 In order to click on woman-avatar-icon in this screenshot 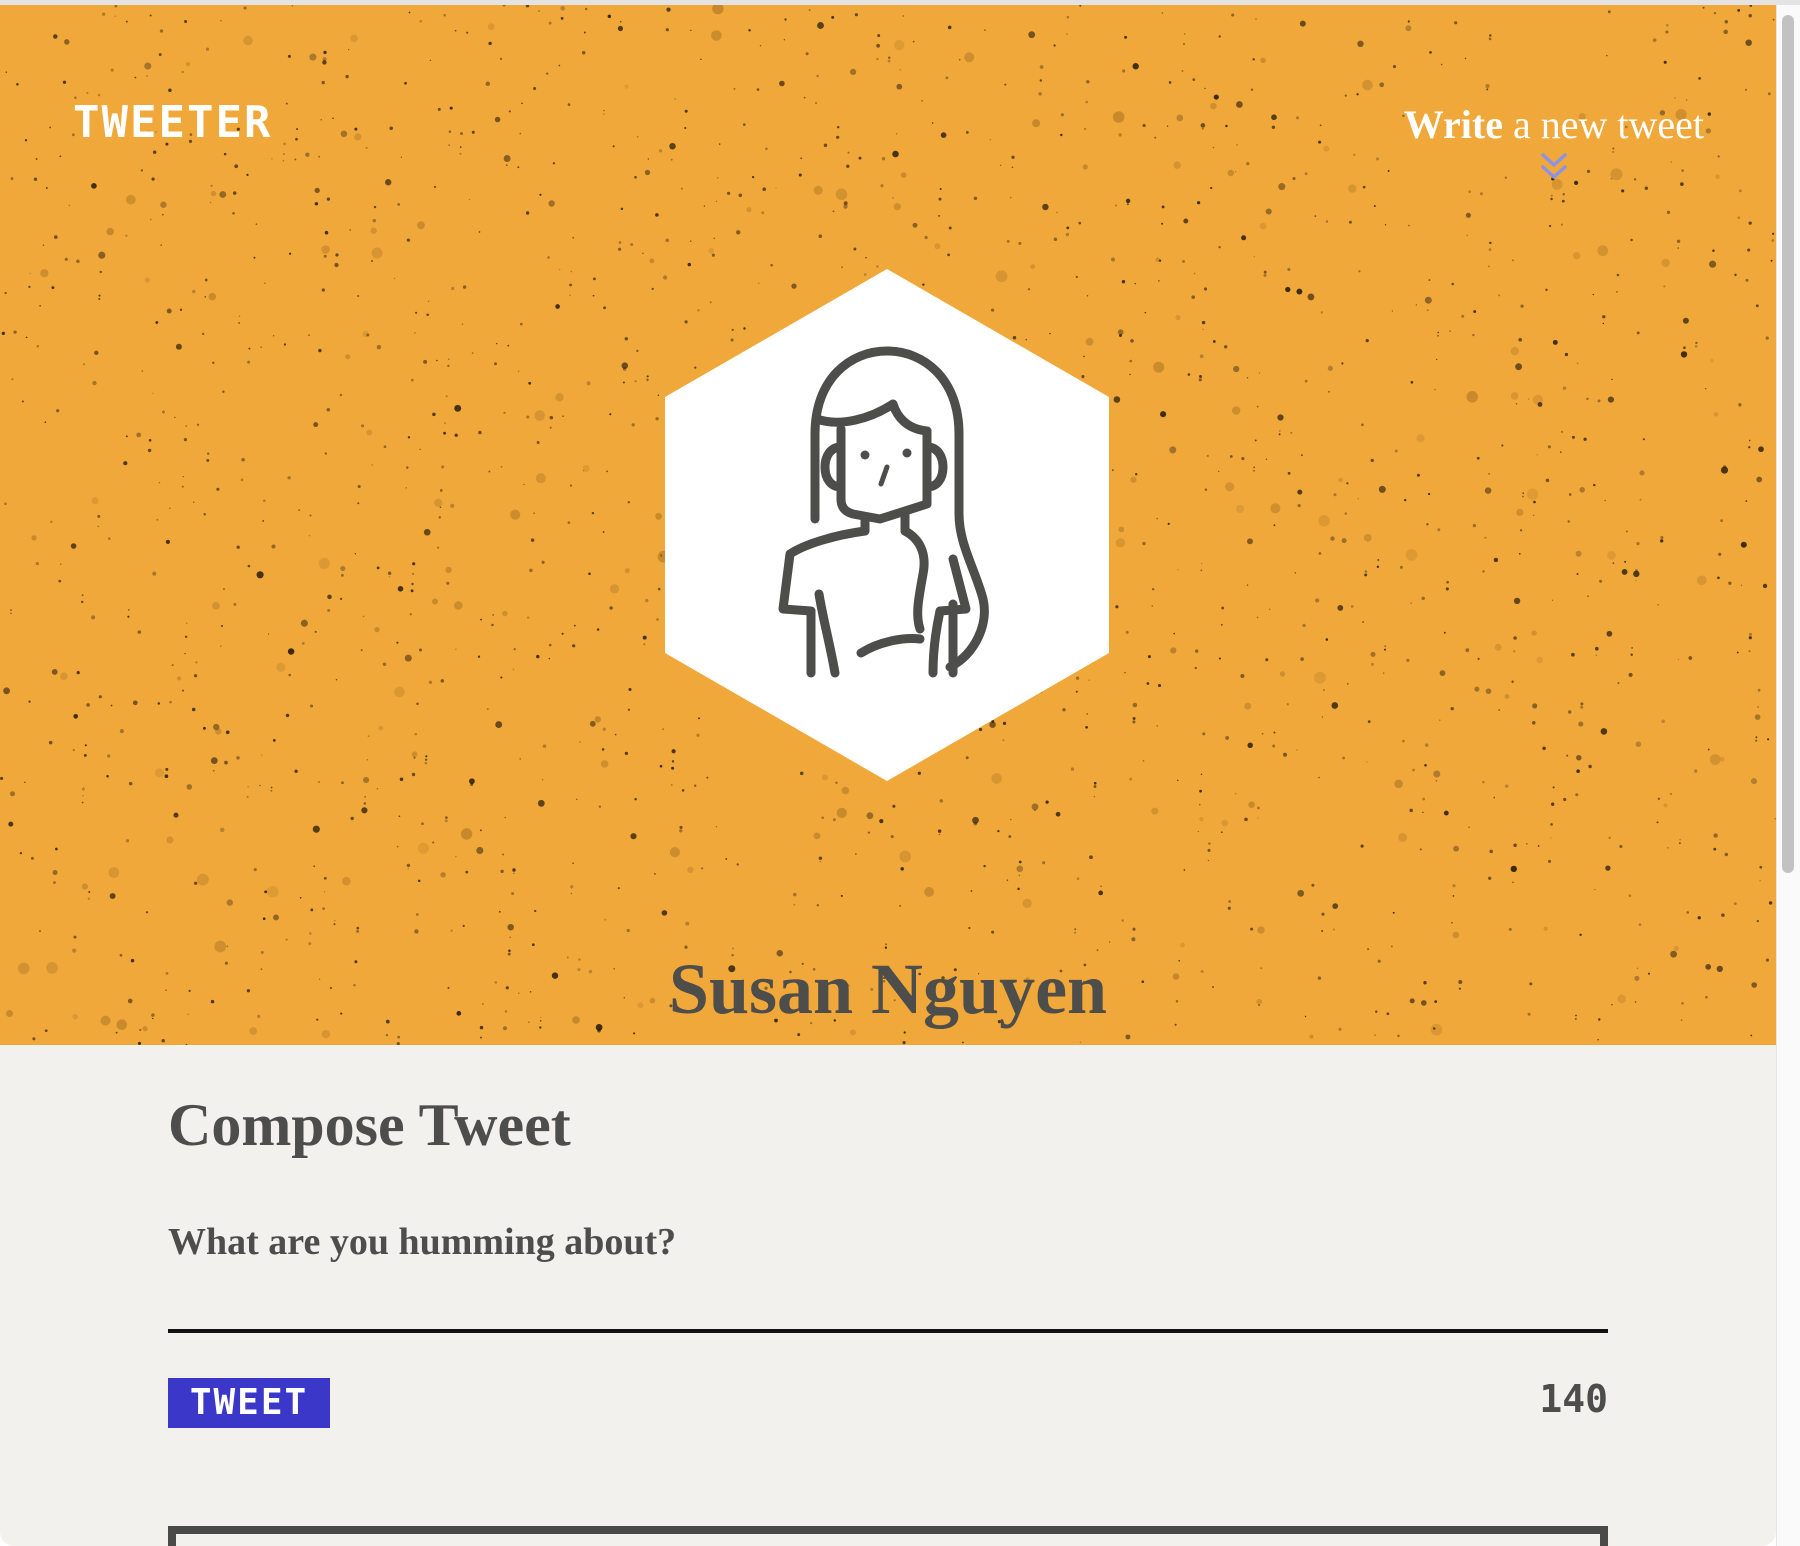, I will do `click(887, 525)`.